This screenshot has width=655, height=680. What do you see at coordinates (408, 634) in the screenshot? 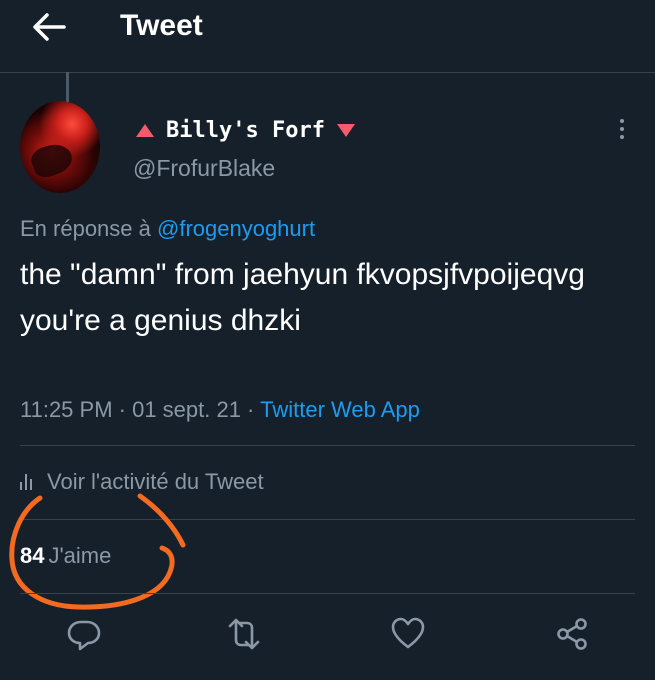
I see `like-icon` at bounding box center [408, 634].